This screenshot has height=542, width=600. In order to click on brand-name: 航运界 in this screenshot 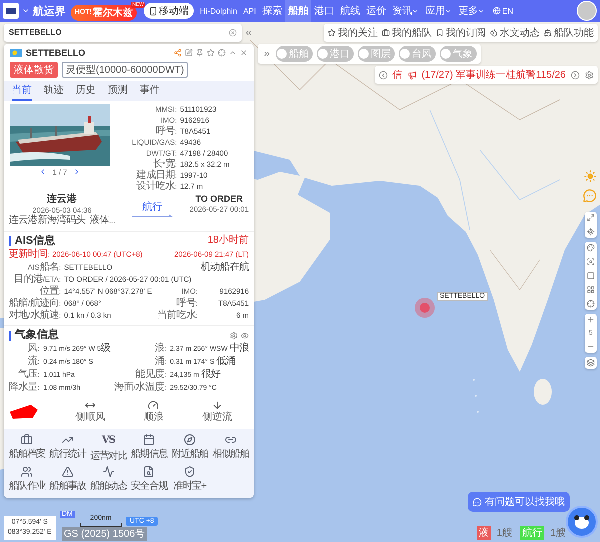, I will do `click(49, 11)`.